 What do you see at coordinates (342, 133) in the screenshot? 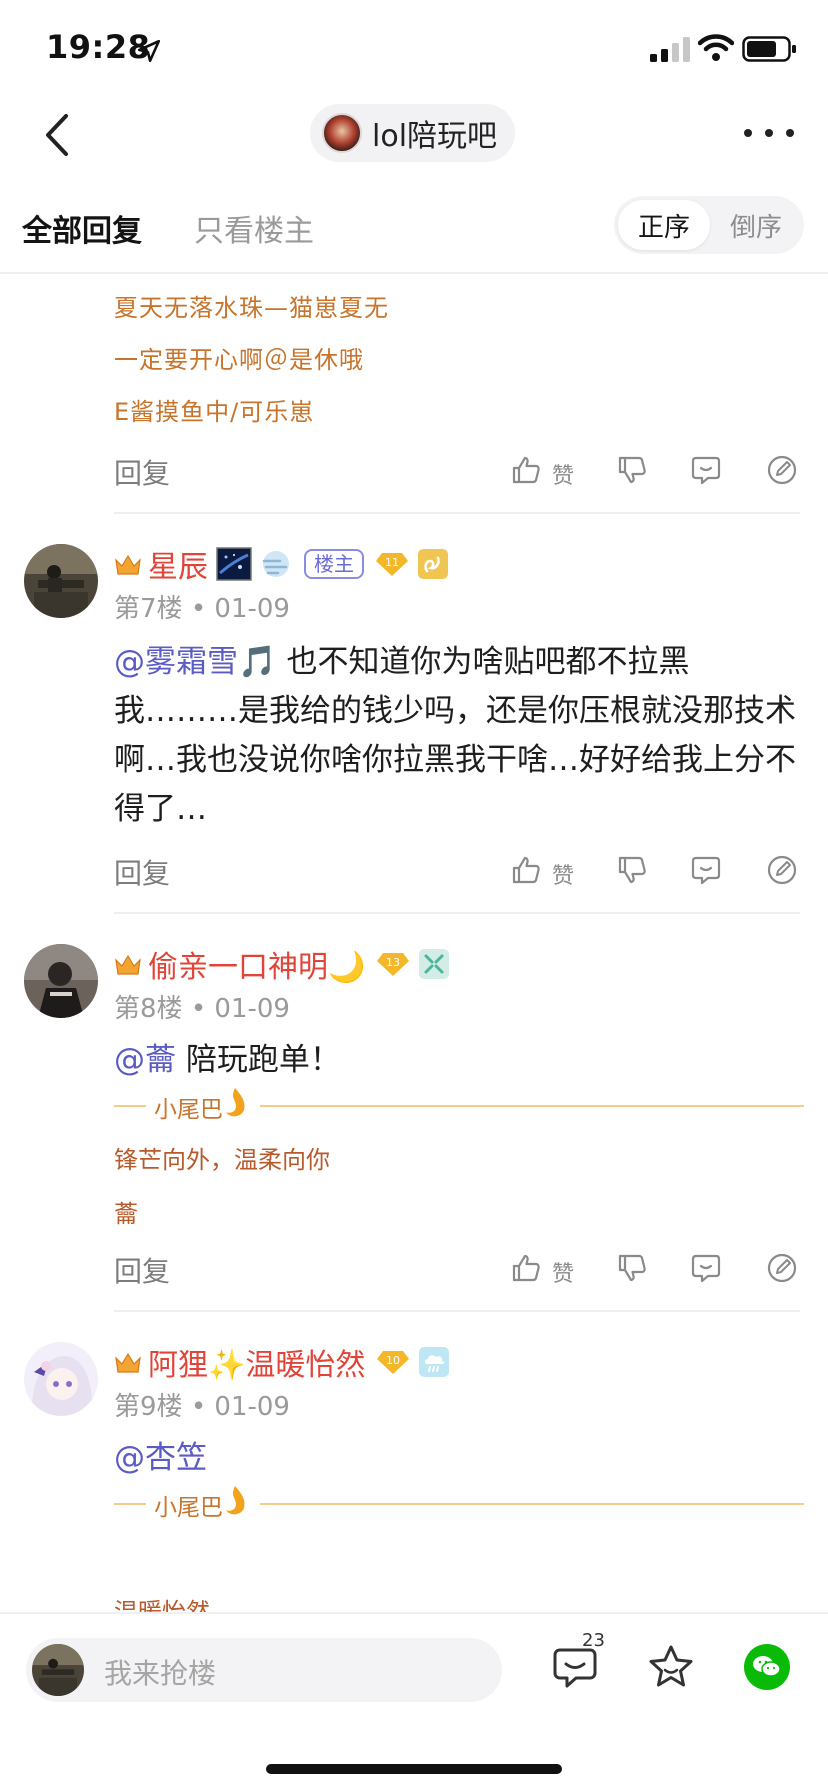
I see `forum-logo` at bounding box center [342, 133].